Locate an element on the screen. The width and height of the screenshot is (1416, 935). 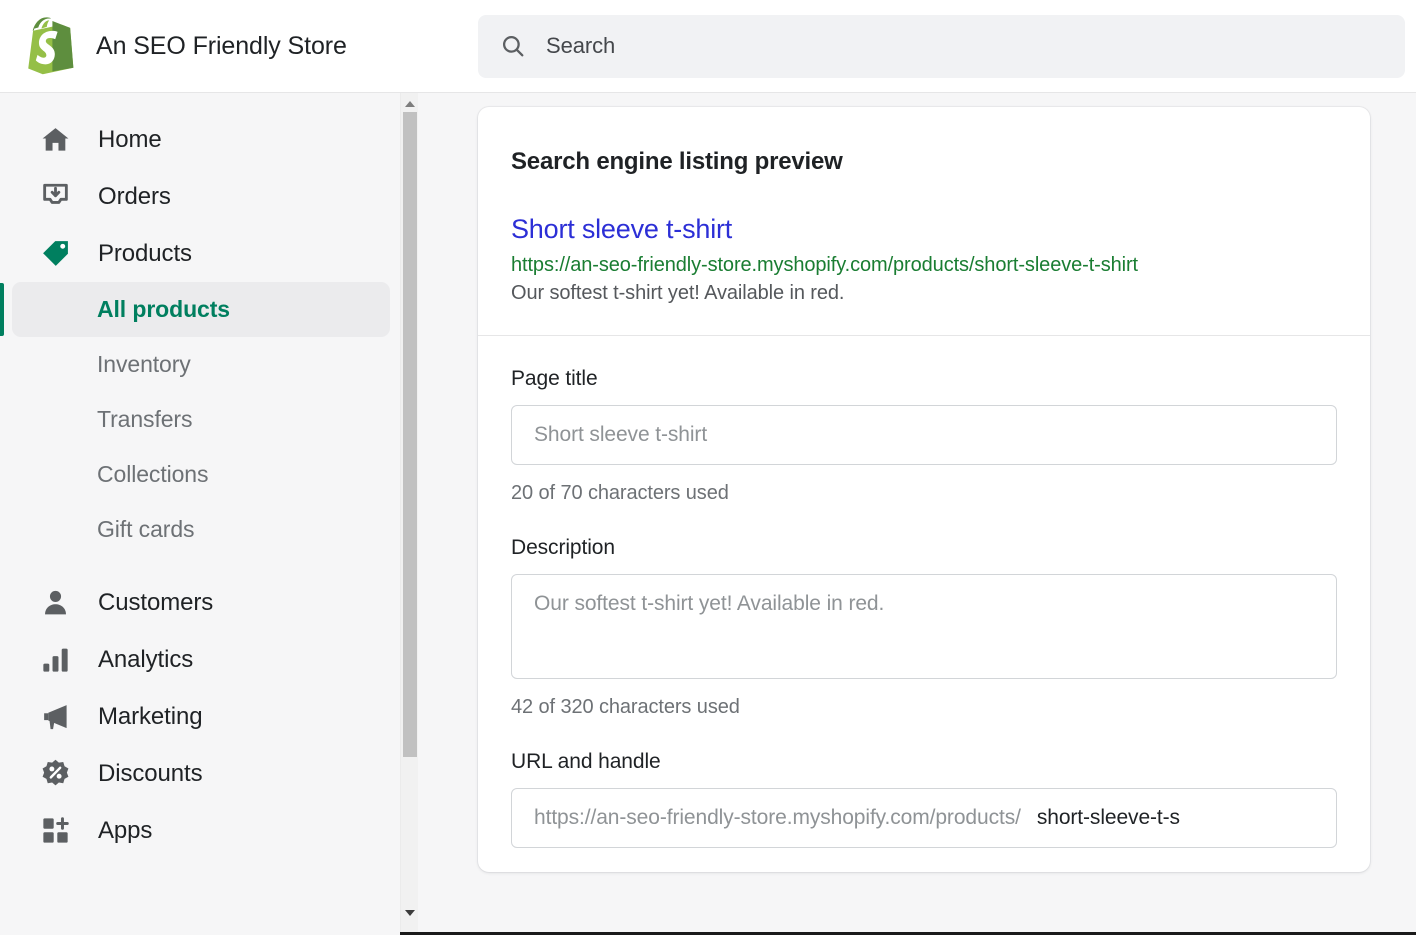
preview-title-link: Short sleeve t-shirt is located at coordinates (621, 229).